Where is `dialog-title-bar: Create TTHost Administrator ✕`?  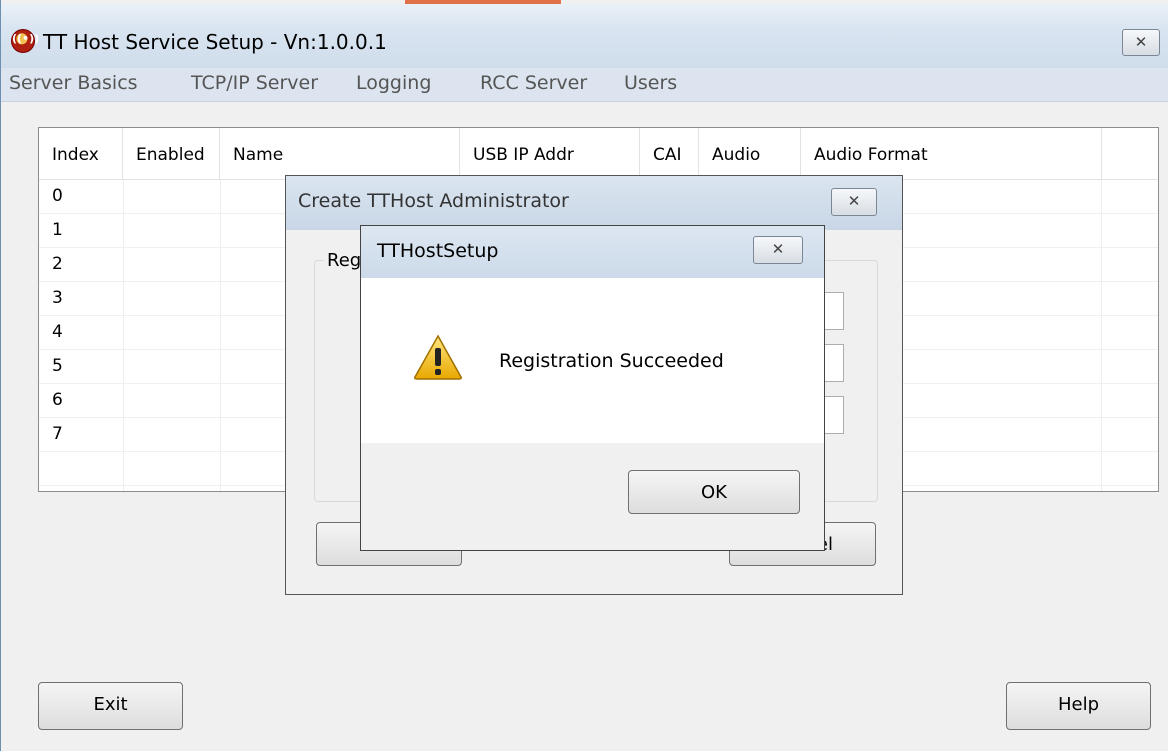
dialog-title-bar: Create TTHost Administrator ✕ is located at coordinates (594, 203).